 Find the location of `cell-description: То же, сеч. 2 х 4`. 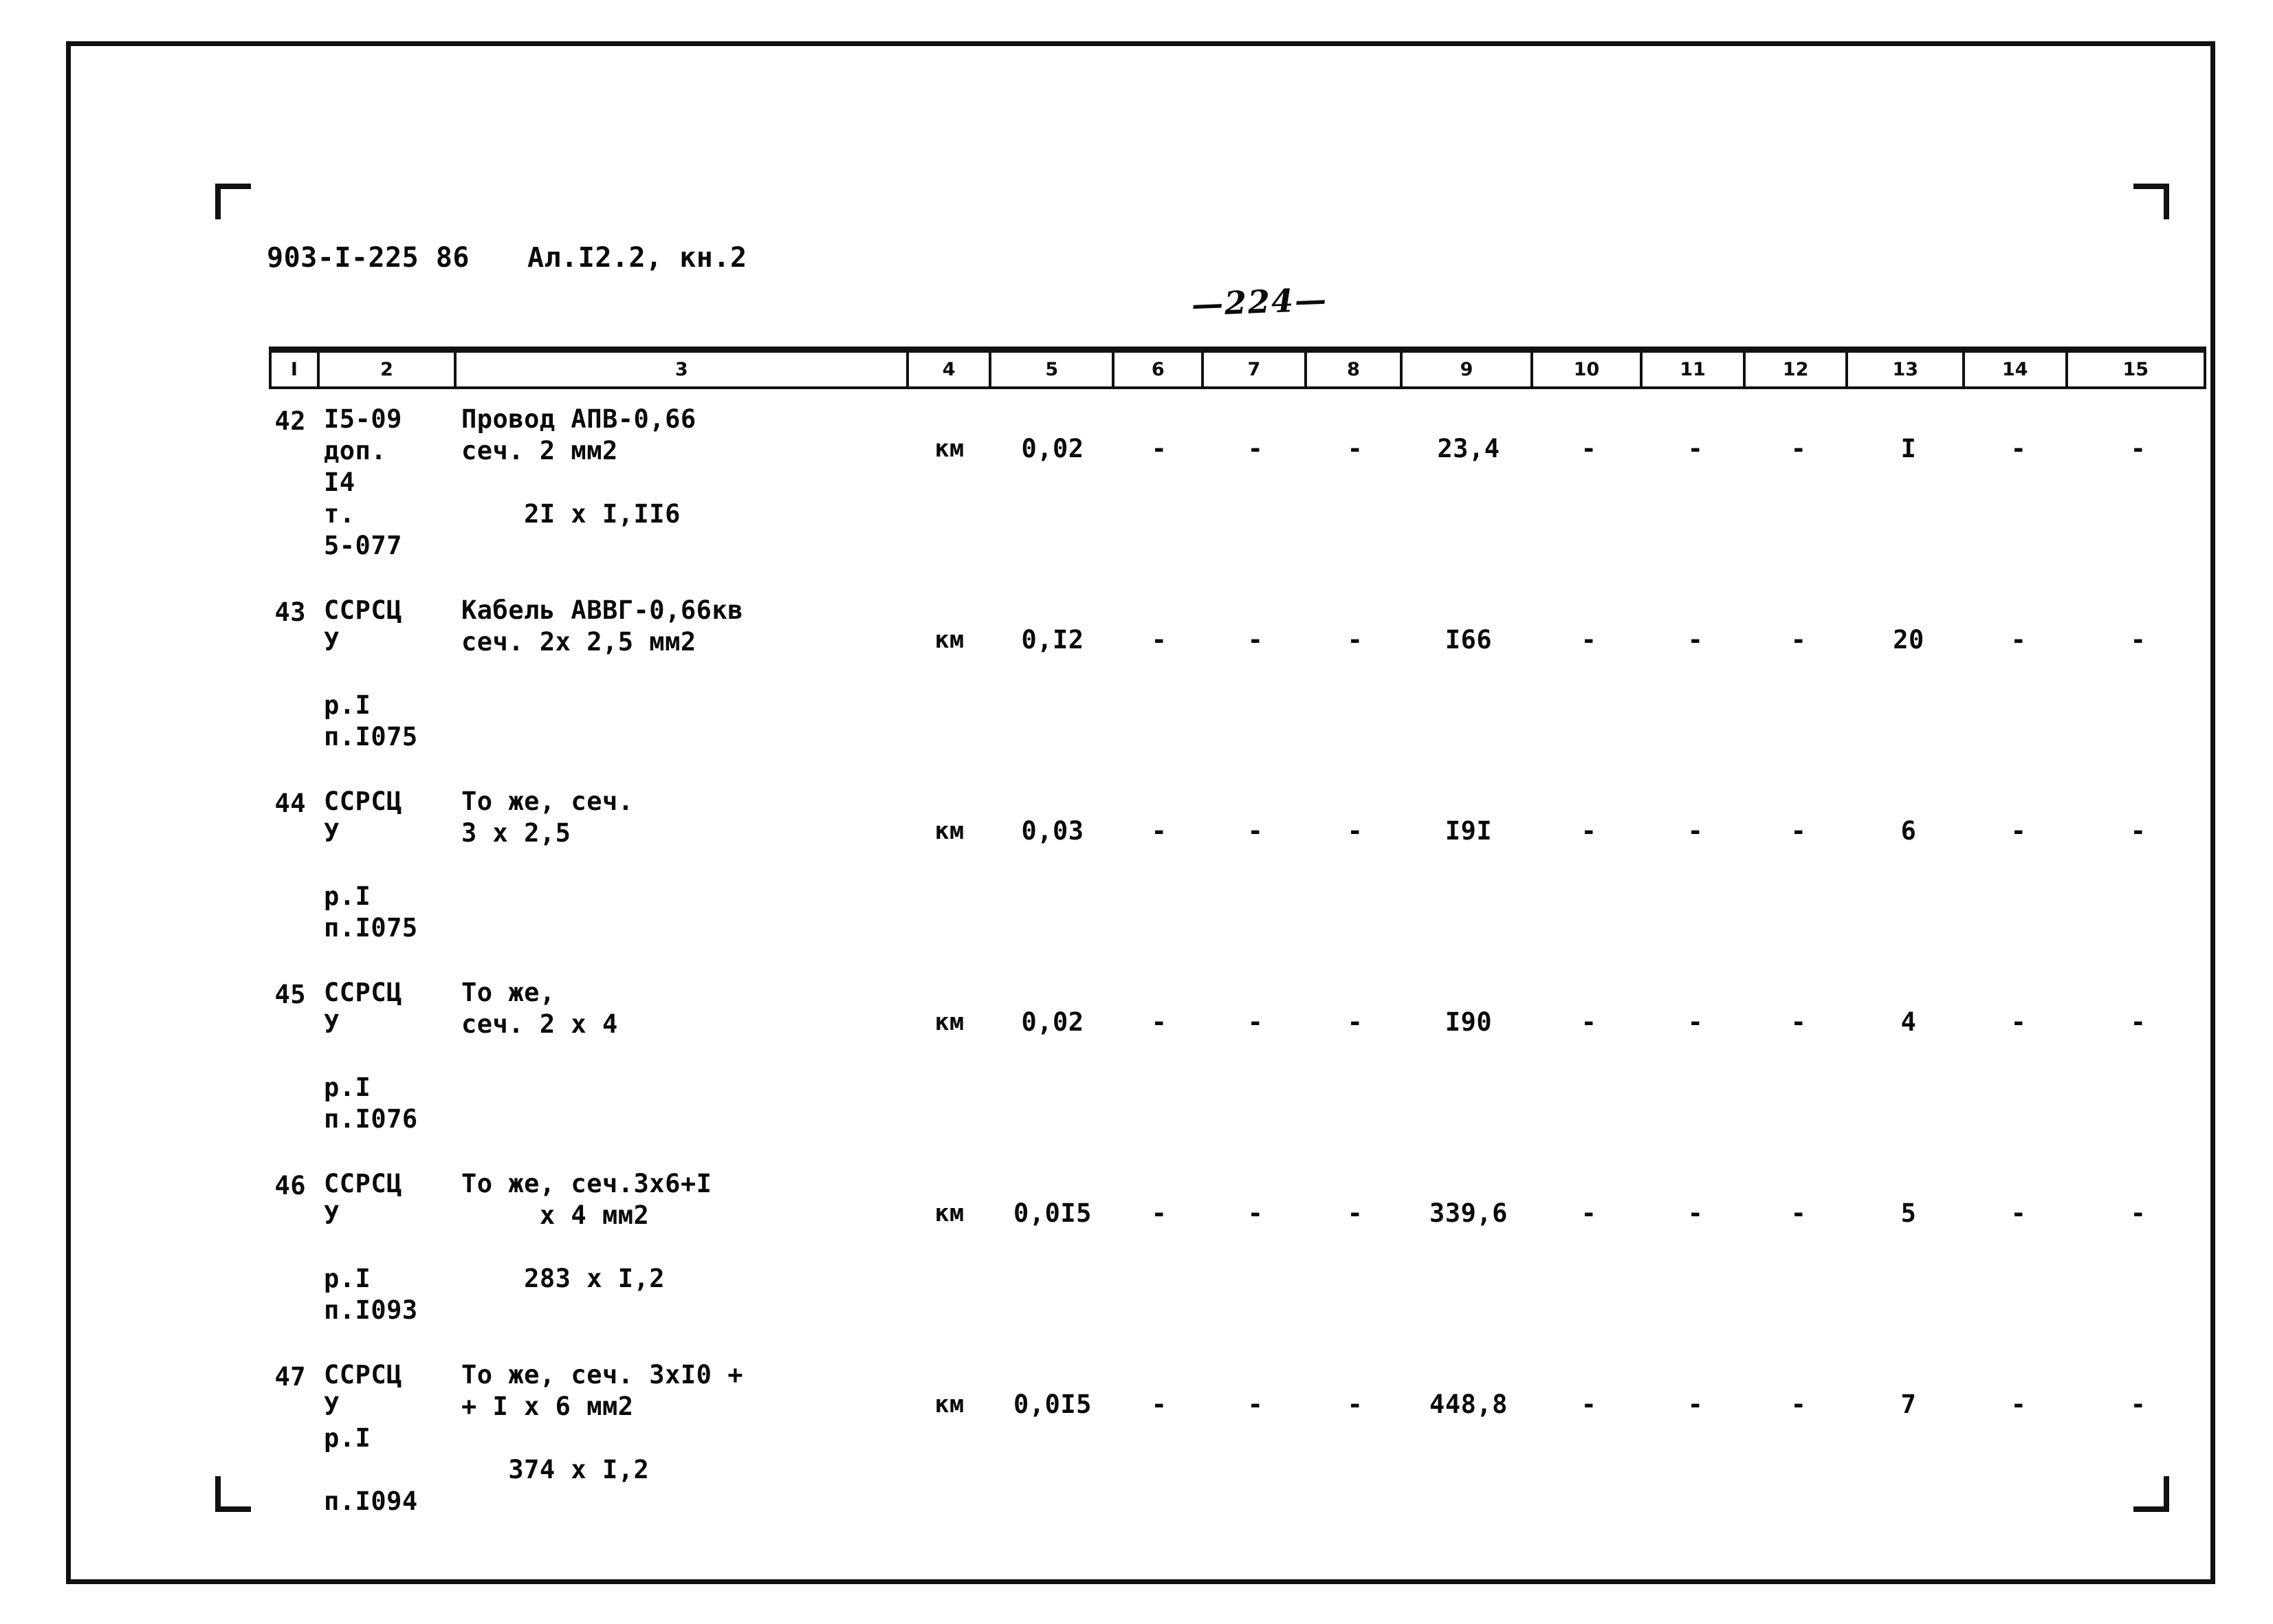

cell-description: То же, сеч. 2 х 4 is located at coordinates (539, 1008).